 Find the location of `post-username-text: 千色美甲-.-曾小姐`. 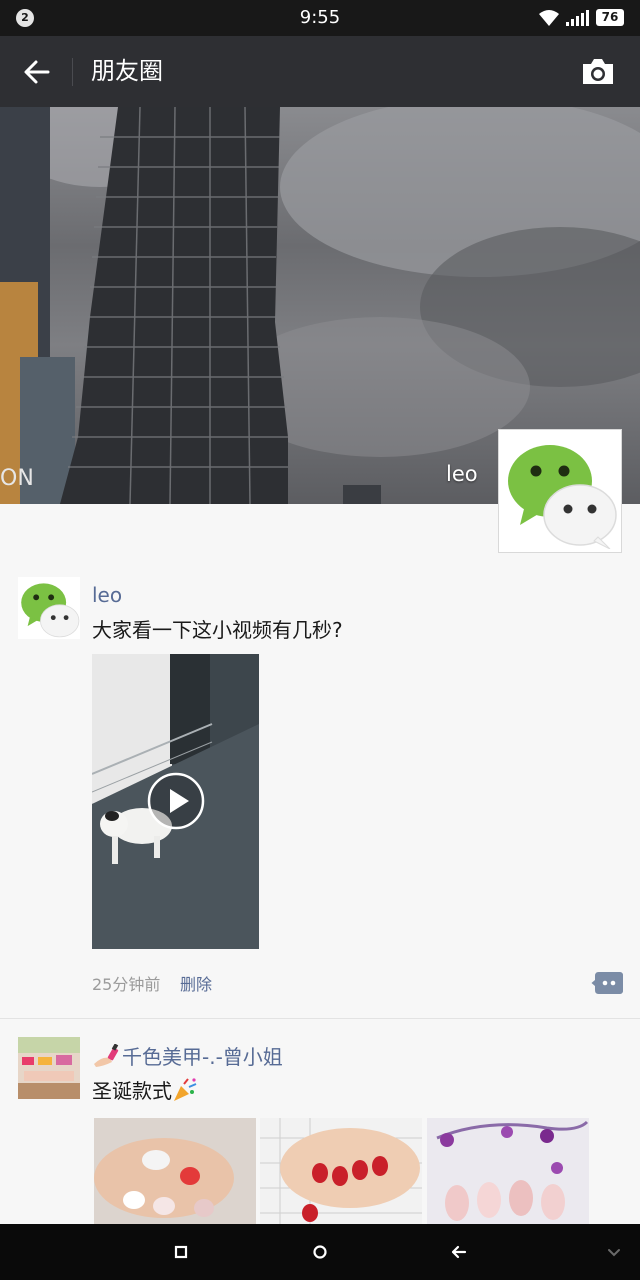

post-username-text: 千色美甲-.-曾小姐 is located at coordinates (202, 1057).